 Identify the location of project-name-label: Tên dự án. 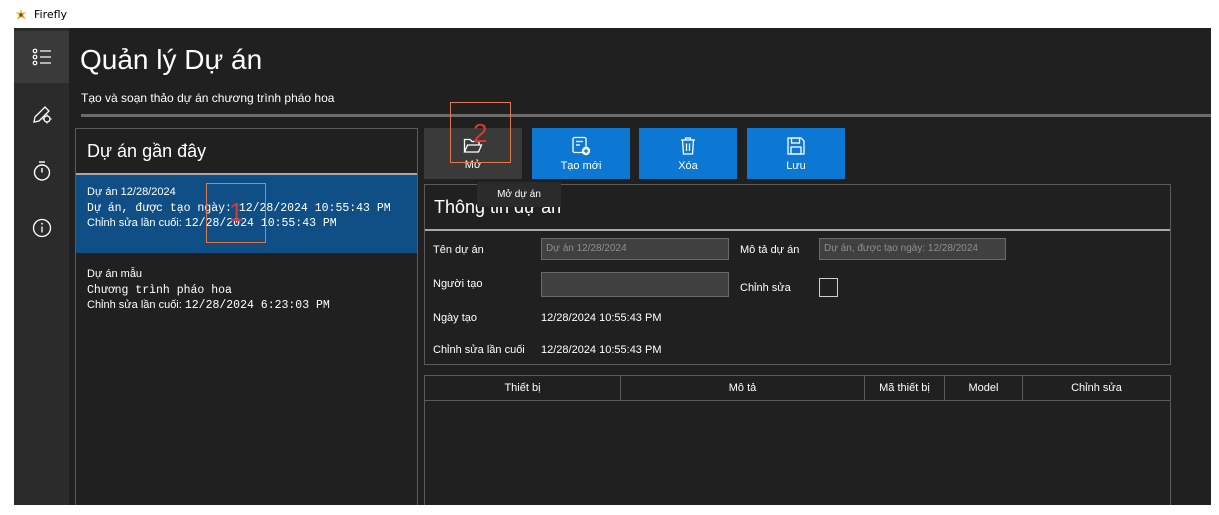
(458, 250).